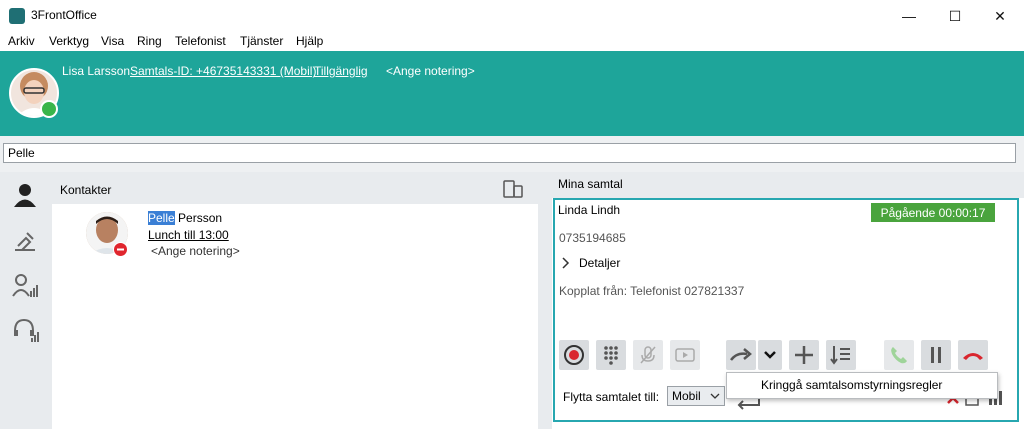 Image resolution: width=1024 pixels, height=429 pixels. I want to click on details-toggle: Detaljer, so click(599, 263).